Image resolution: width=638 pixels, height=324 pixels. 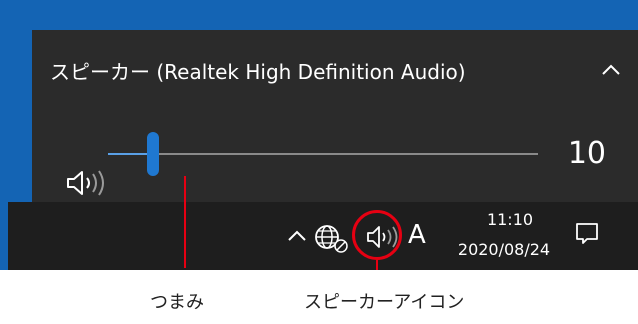 What do you see at coordinates (129, 154) in the screenshot?
I see `volume-slider-fill` at bounding box center [129, 154].